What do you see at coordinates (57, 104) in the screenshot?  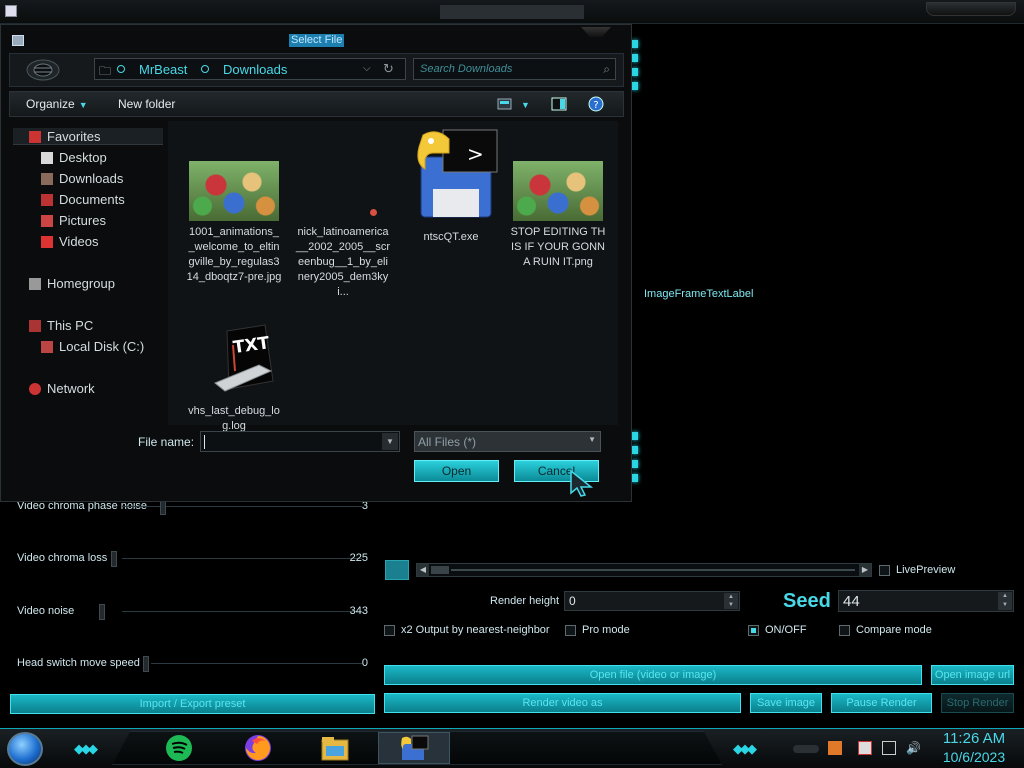 I see `organize-button: Organize ▼` at bounding box center [57, 104].